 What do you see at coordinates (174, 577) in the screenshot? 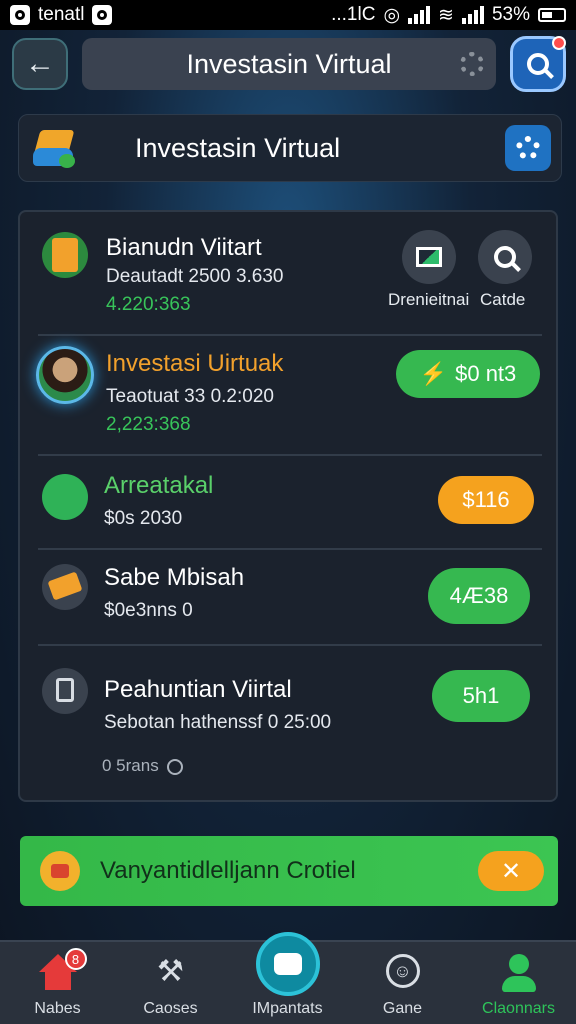
I see `item-name: Sabe Mbisah` at bounding box center [174, 577].